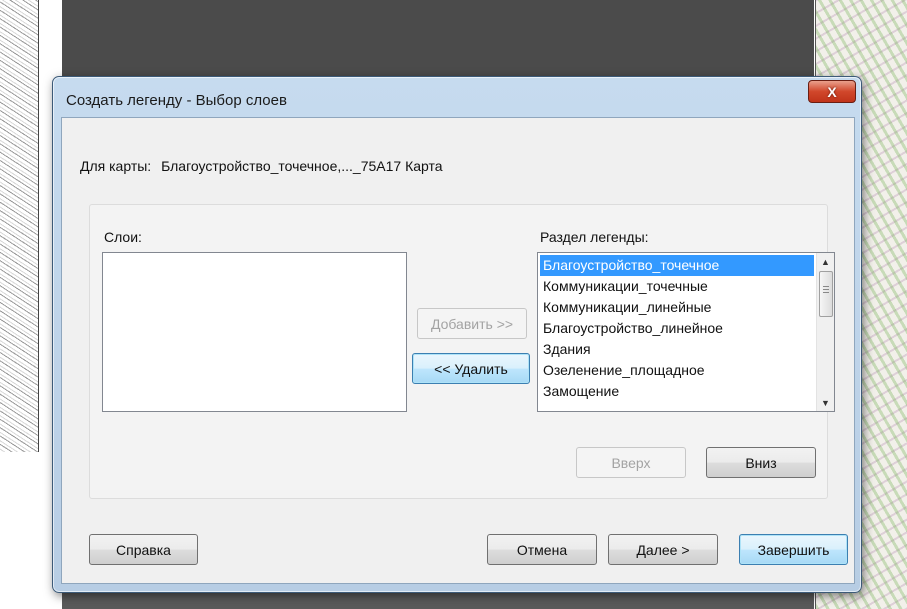 This screenshot has height=609, width=907. What do you see at coordinates (793, 549) in the screenshot?
I see `finish-button: Завершить` at bounding box center [793, 549].